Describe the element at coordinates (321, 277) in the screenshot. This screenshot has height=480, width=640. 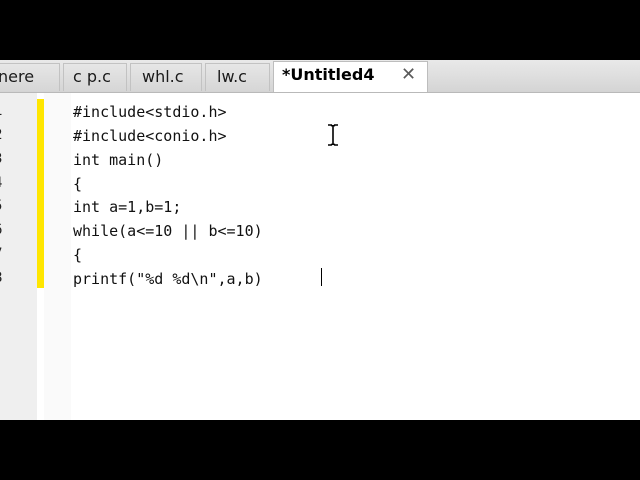
I see `text-caret` at that location.